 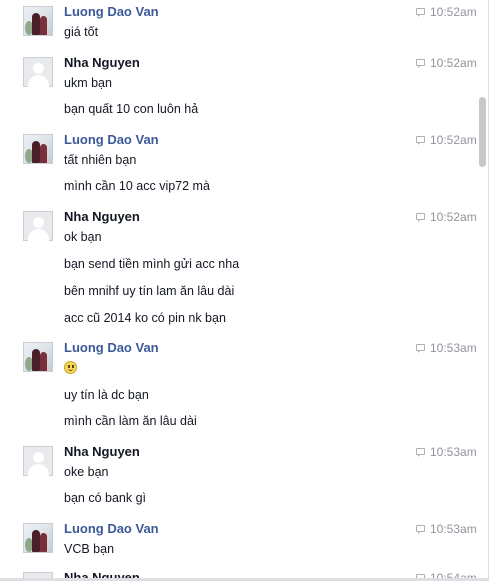 What do you see at coordinates (149, 291) in the screenshot?
I see `message-text: bên mnihf uy tín lam ăn lâu dài` at bounding box center [149, 291].